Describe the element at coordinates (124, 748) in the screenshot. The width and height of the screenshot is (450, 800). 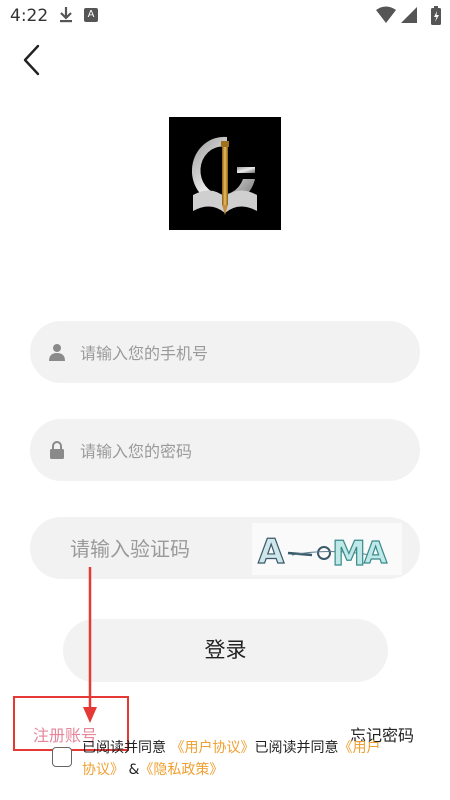
I see `agreement-prefix: 已阅读并同意` at that location.